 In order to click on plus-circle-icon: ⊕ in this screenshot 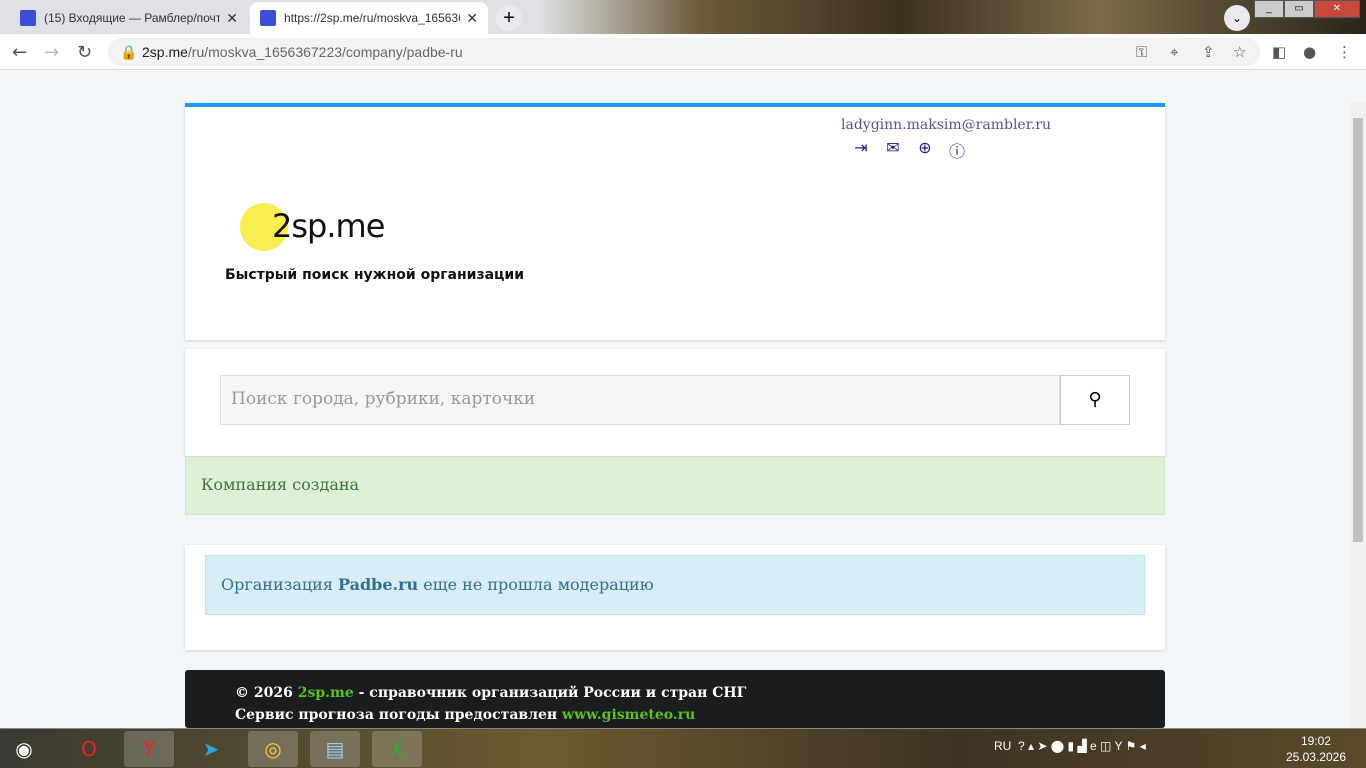, I will do `click(925, 148)`.